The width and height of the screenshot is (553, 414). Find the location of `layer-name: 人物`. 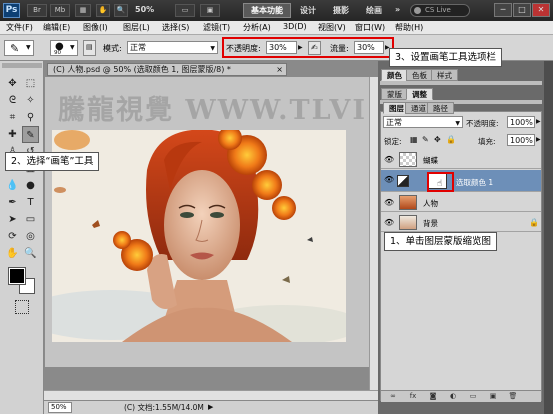

layer-name: 人物 is located at coordinates (430, 203).